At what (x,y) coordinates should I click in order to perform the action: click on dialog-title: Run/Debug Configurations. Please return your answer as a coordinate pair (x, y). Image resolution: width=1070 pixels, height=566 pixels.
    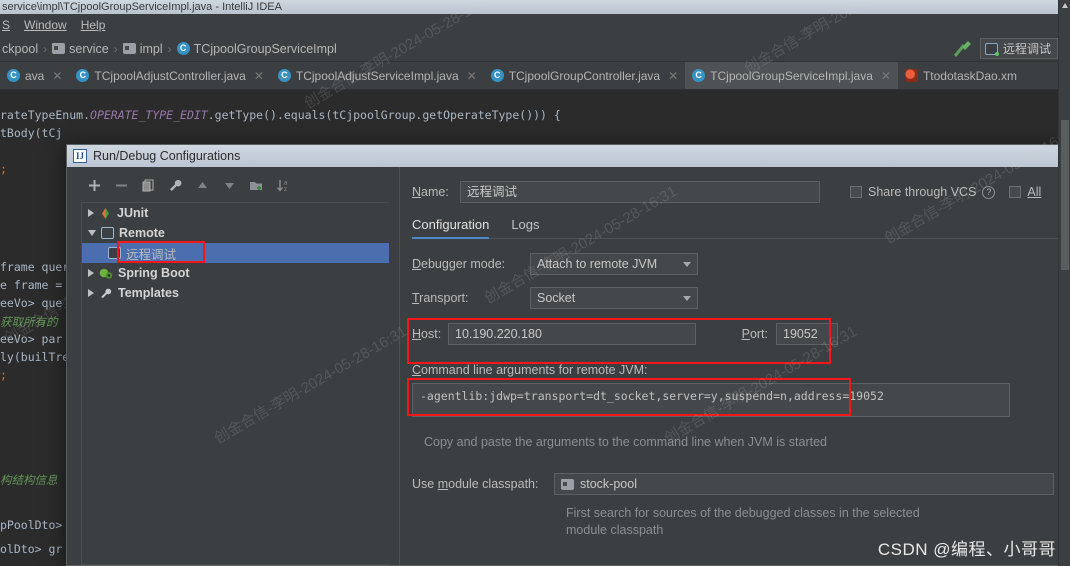
    Looking at the image, I should click on (167, 156).